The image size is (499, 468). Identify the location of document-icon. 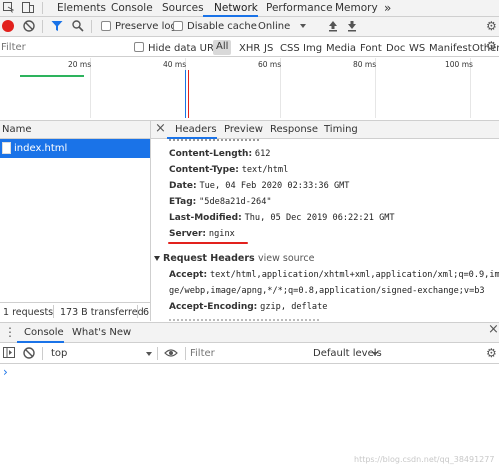
(6, 148).